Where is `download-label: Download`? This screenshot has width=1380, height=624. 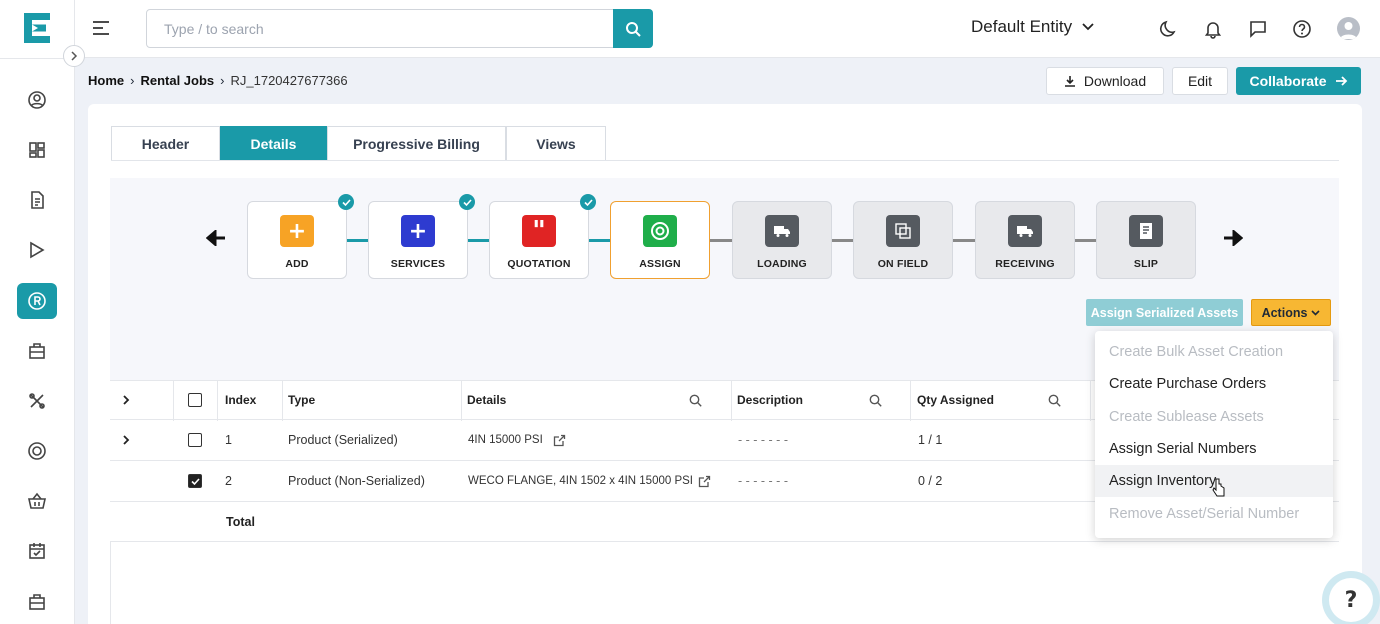
download-label: Download is located at coordinates (1115, 81).